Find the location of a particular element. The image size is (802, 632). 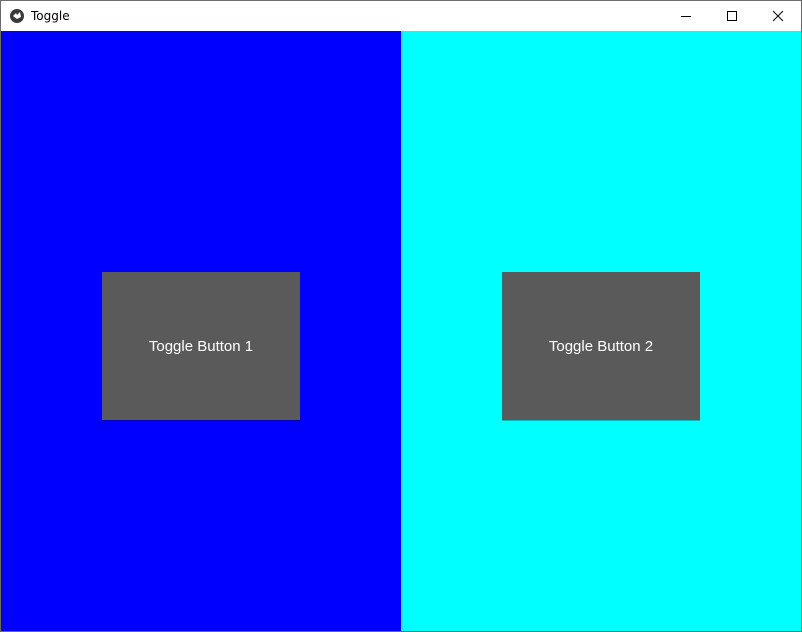

toggle-button-1: Toggle Button 1 is located at coordinates (201, 346).